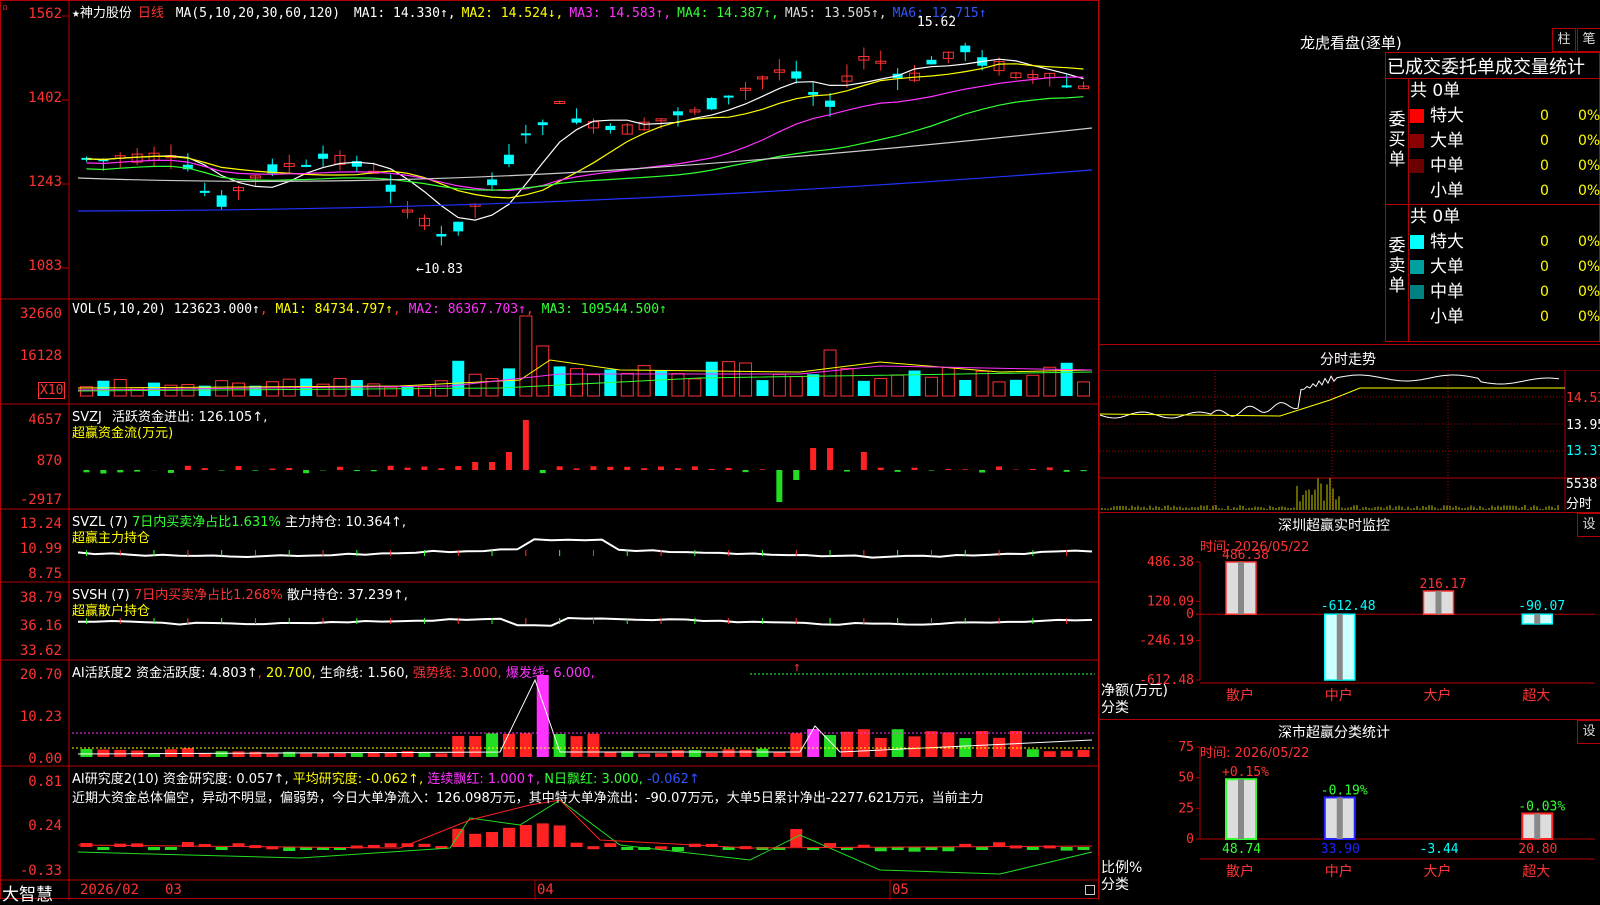 The width and height of the screenshot is (1600, 905). I want to click on ytick-ai1-0: 20.70, so click(31, 675).